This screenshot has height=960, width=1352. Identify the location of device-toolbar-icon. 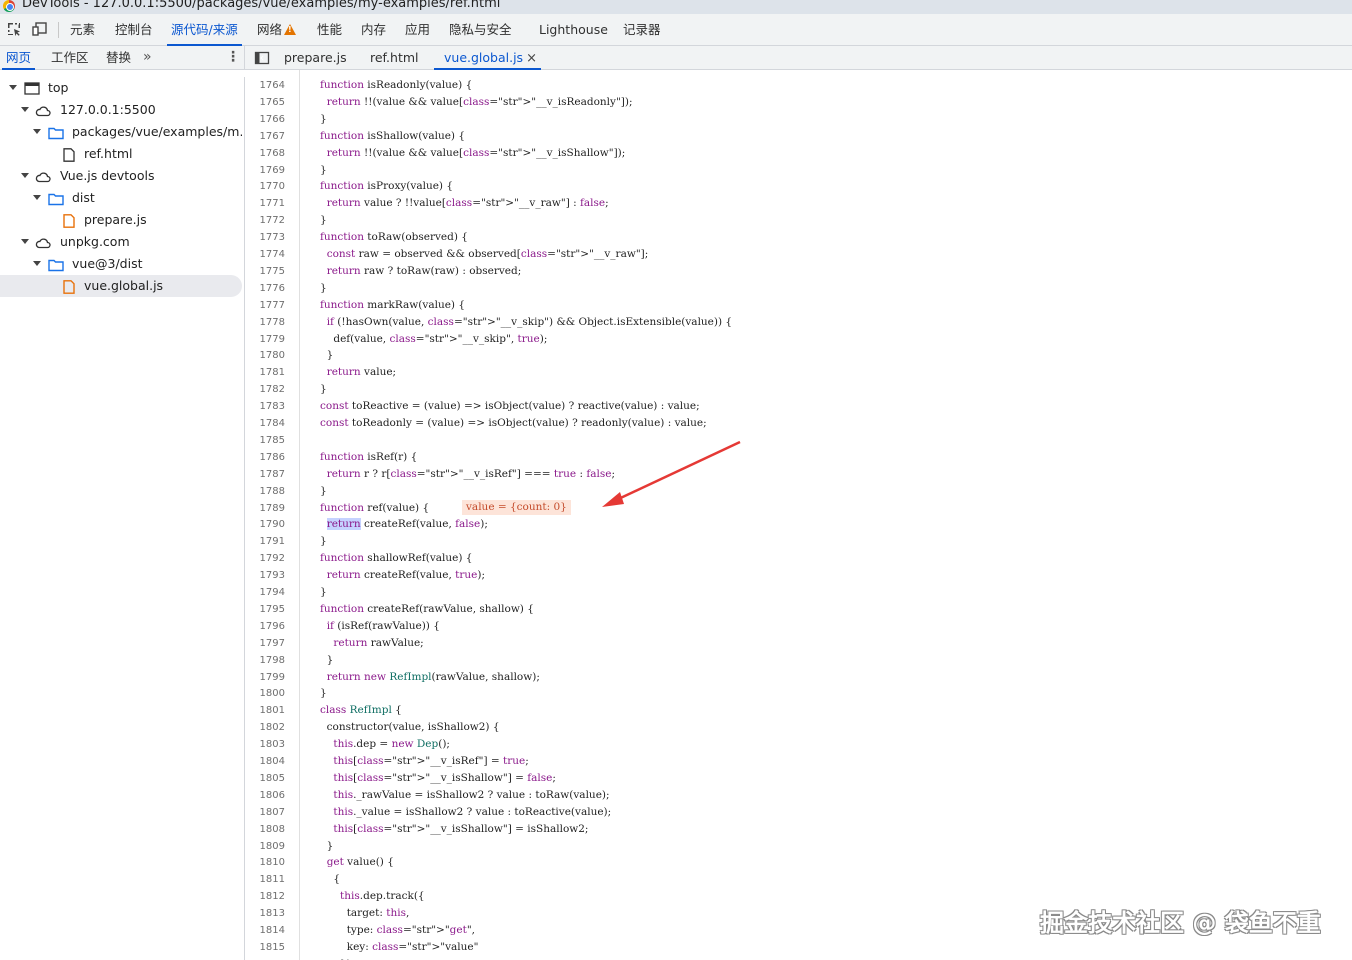
(40, 29).